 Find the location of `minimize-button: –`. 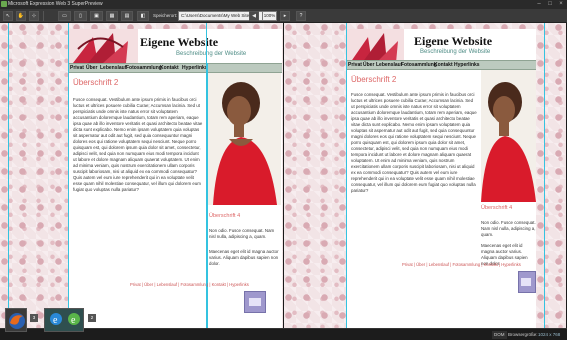

minimize-button: – is located at coordinates (539, 4).